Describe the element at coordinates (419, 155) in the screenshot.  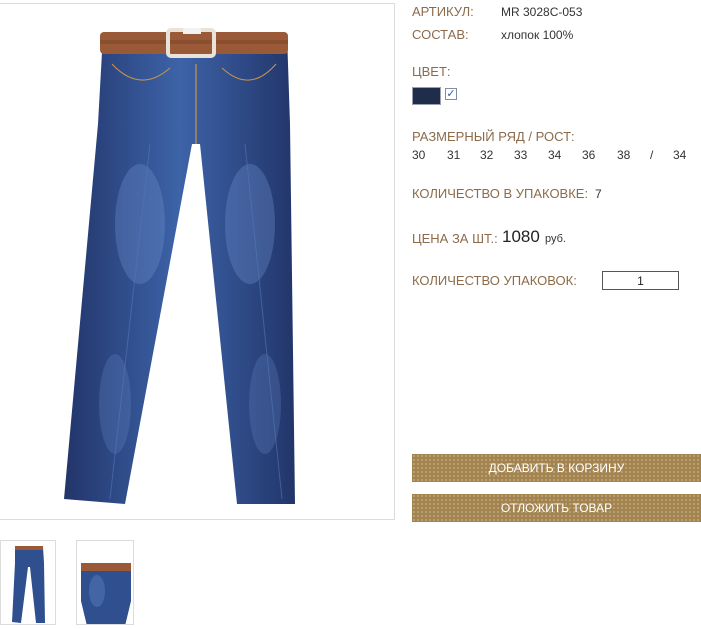
I see `size-item: 30` at that location.